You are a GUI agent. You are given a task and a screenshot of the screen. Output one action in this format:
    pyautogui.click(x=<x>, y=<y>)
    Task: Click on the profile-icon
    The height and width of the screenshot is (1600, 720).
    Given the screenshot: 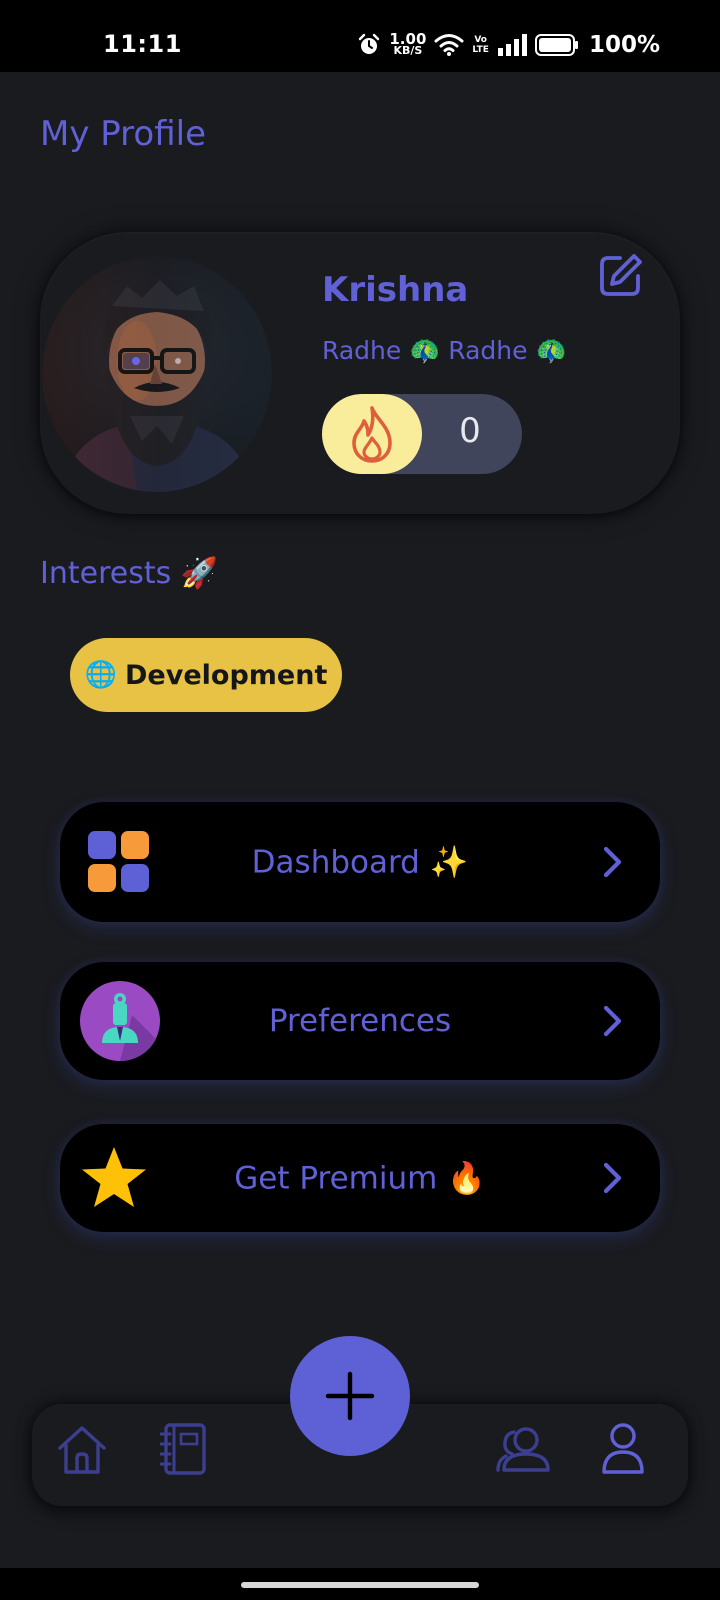 What is the action you would take?
    pyautogui.click(x=623, y=1448)
    